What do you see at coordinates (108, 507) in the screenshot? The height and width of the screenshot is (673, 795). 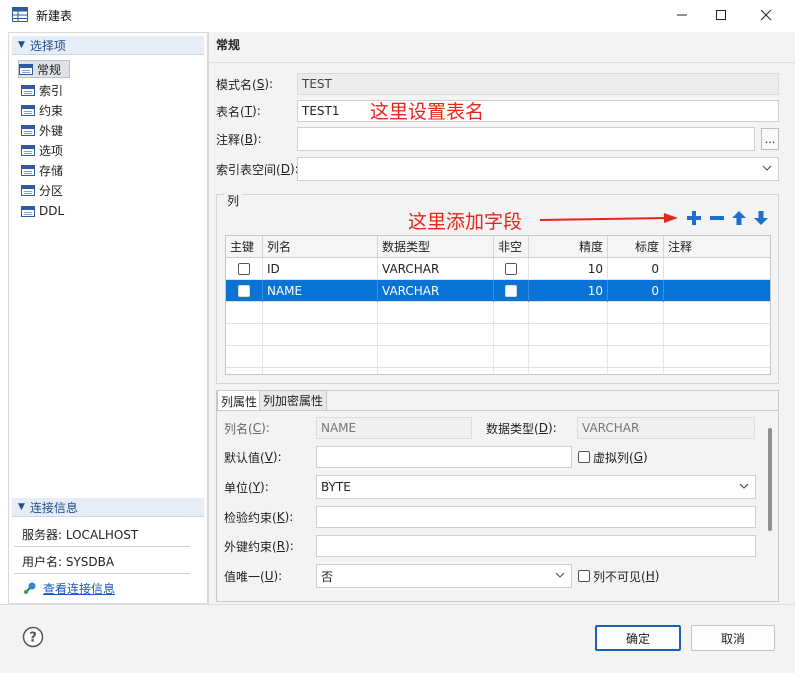 I see `connection-section-header: ▼ 连接信息` at bounding box center [108, 507].